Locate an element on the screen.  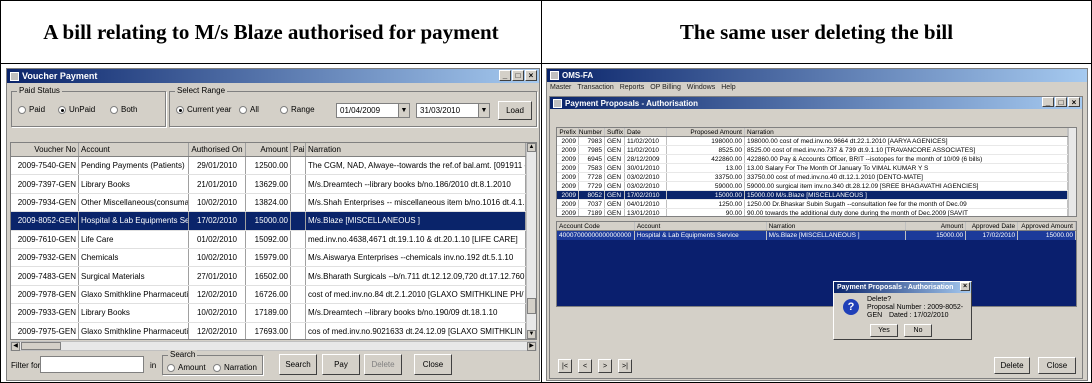
radio-paid: Paid is located at coordinates (31, 109).